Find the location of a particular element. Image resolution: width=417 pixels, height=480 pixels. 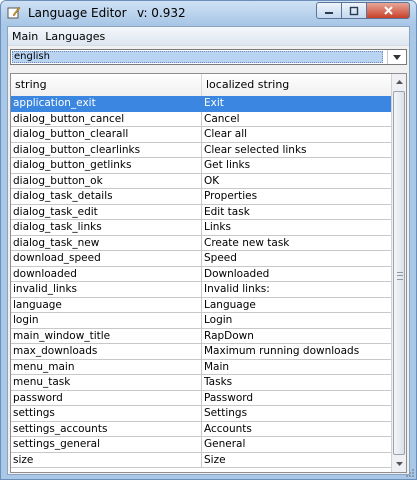

string-key-cell: settings is located at coordinates (106, 414).